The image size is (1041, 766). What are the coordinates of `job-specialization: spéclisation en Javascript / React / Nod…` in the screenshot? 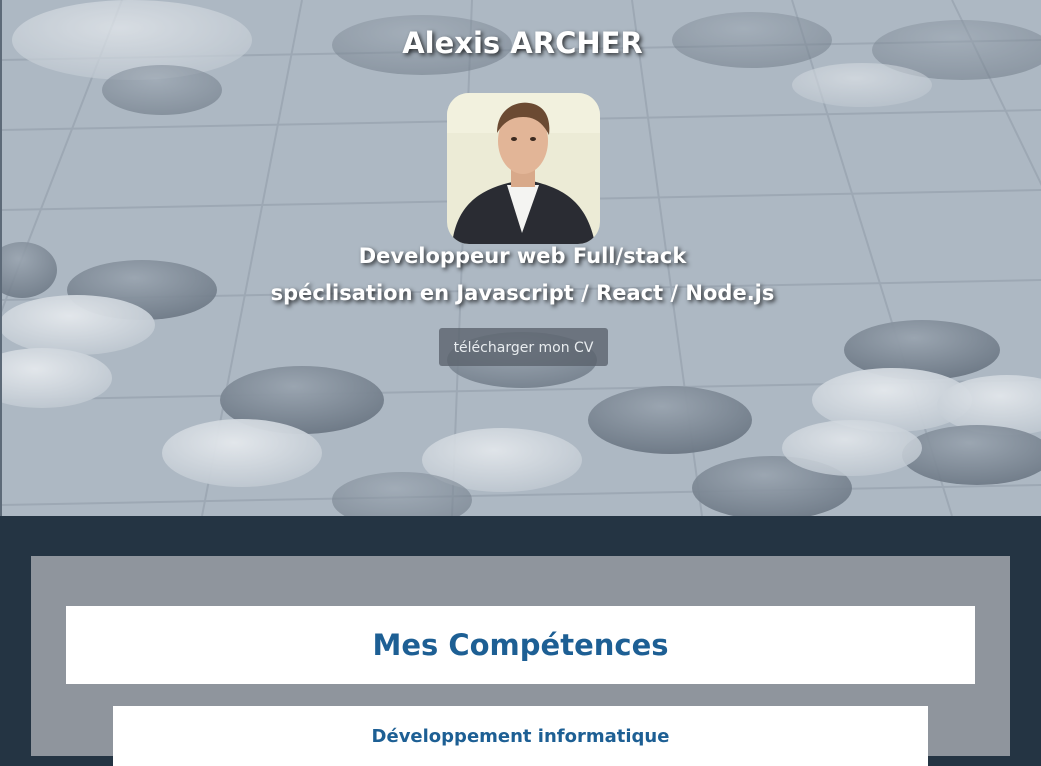 It's located at (522, 293).